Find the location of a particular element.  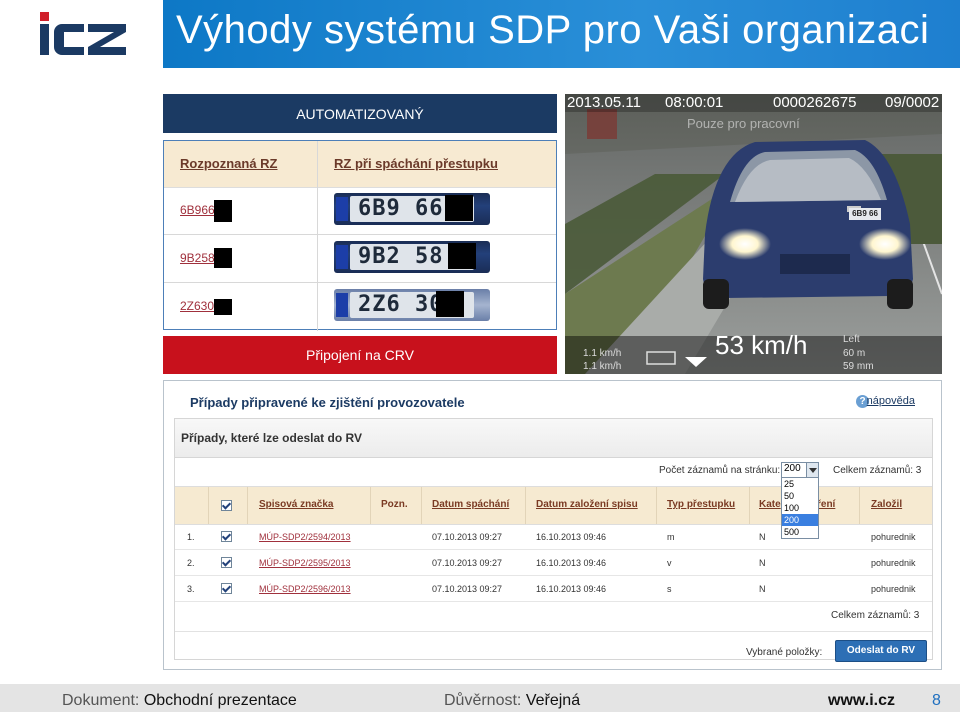

header-plate-at-offence: RZ při spáchání přestupku is located at coordinates (416, 163).